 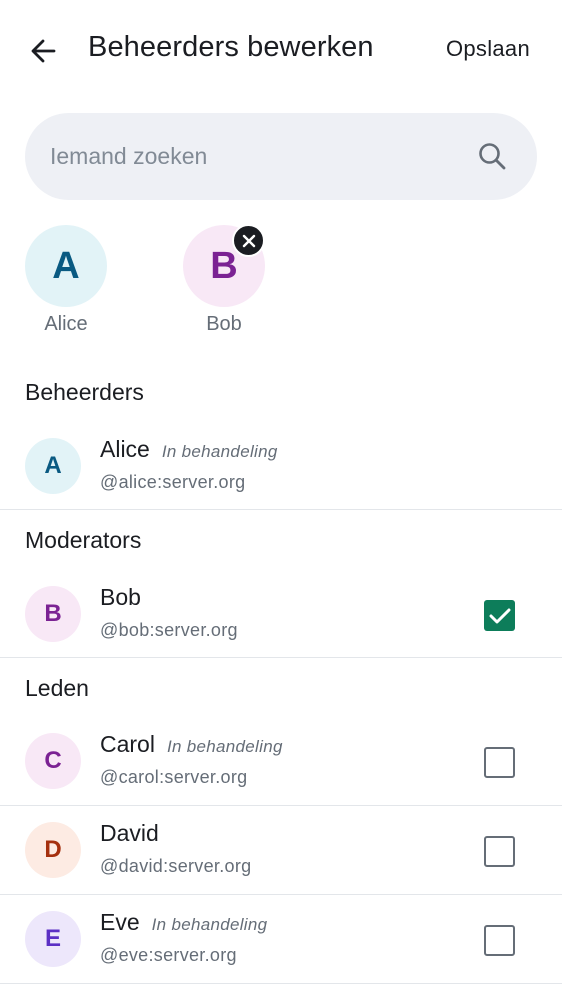 I want to click on save-button: Opslaan, so click(x=488, y=49).